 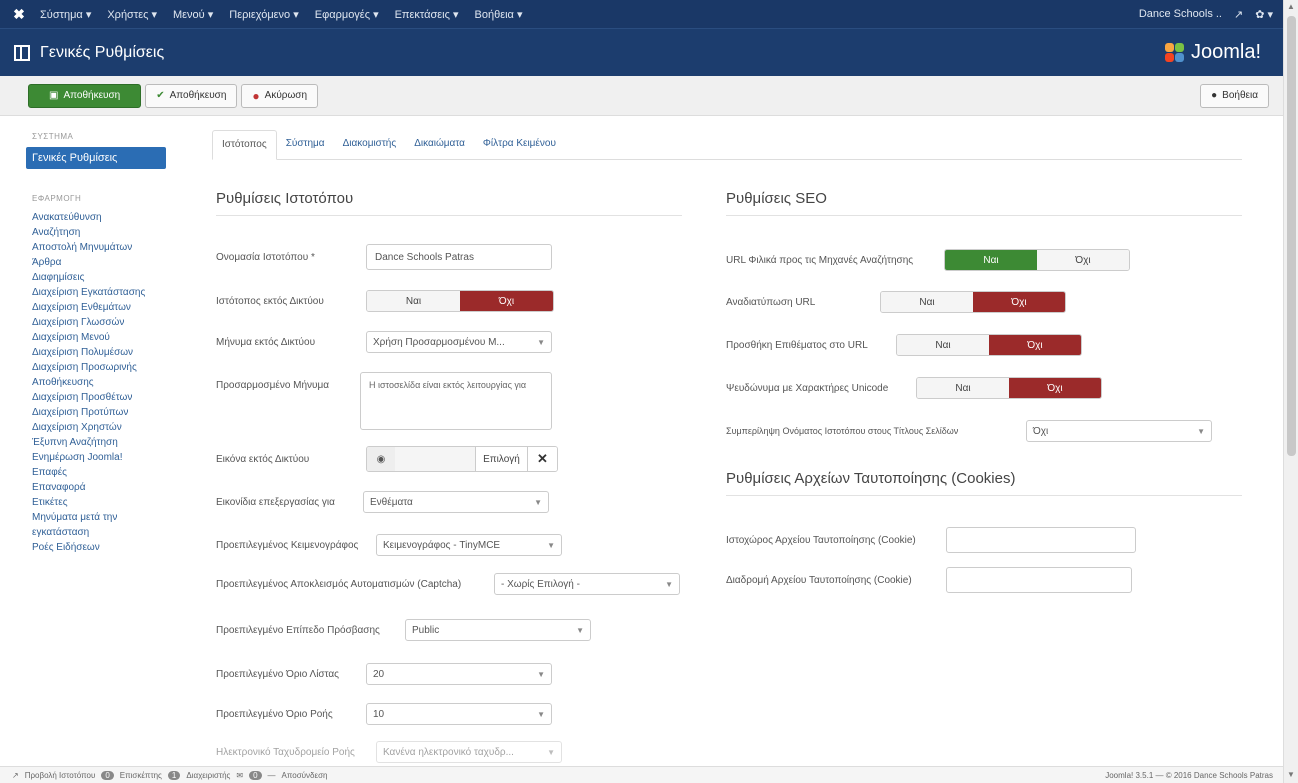 What do you see at coordinates (347, 14) in the screenshot?
I see `menu-components: Εφαρμογές ▾` at bounding box center [347, 14].